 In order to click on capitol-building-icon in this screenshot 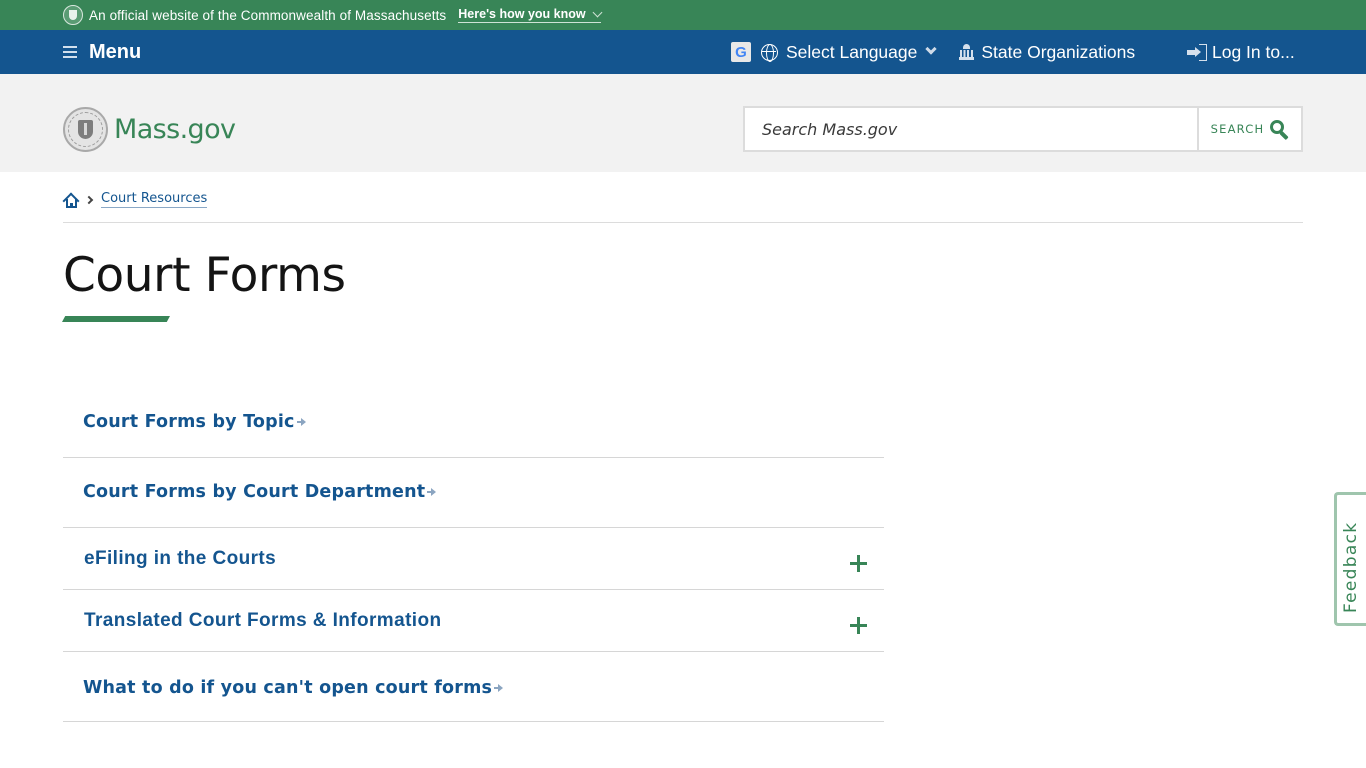, I will do `click(967, 52)`.